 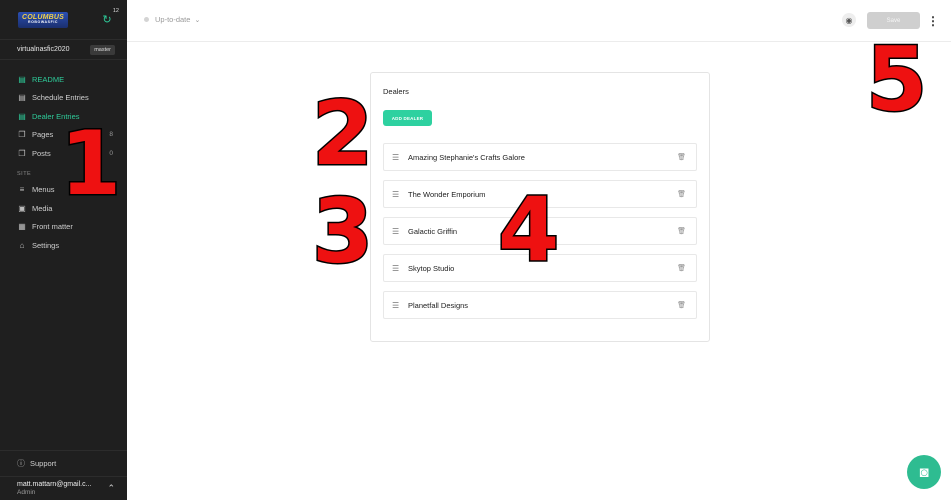 I want to click on preview-button: ◉, so click(x=849, y=20).